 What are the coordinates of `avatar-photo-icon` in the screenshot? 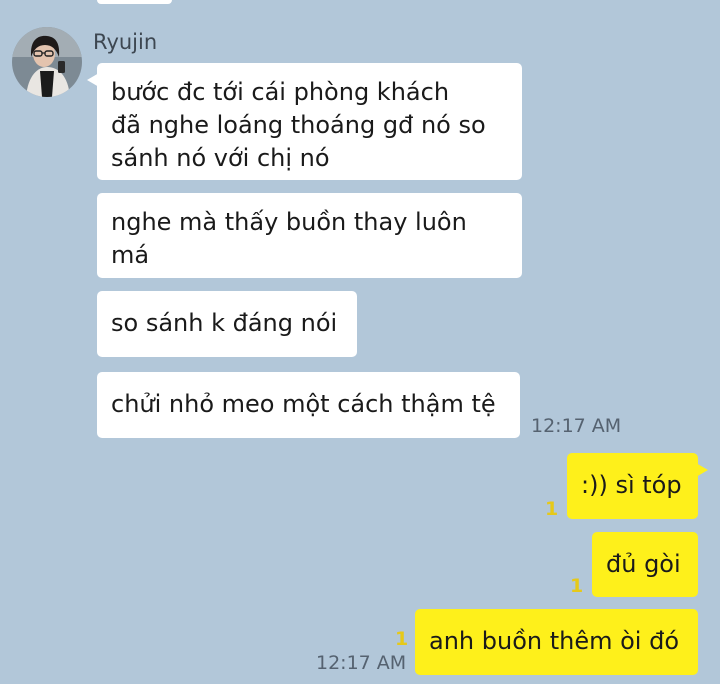 It's located at (47, 62).